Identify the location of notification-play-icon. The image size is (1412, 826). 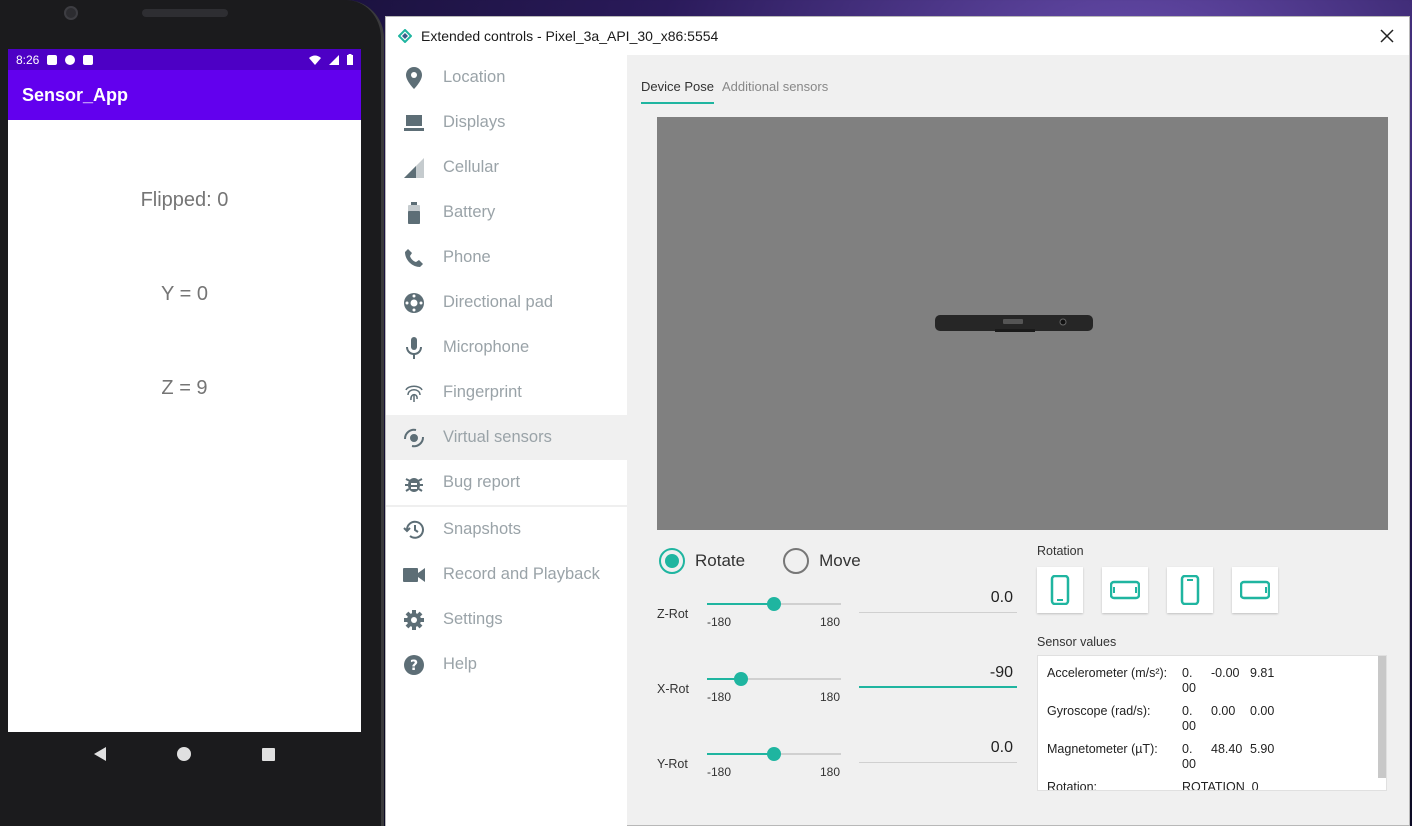
(70, 59).